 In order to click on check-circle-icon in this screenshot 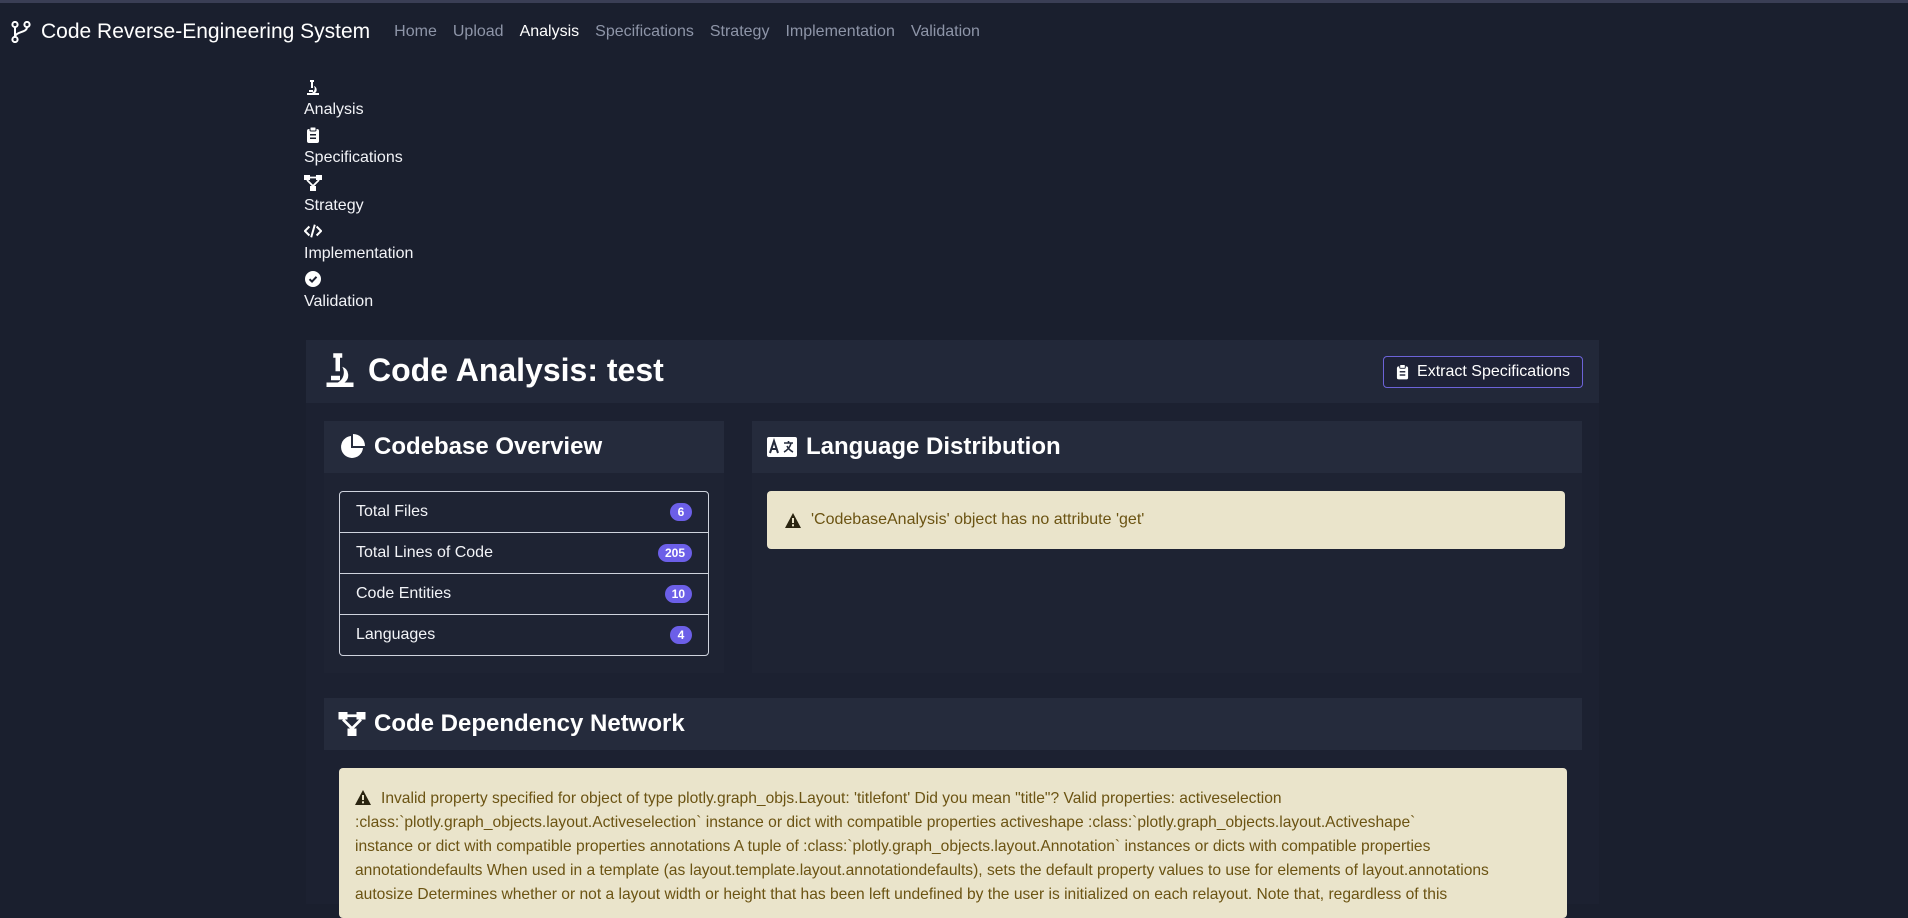, I will do `click(313, 279)`.